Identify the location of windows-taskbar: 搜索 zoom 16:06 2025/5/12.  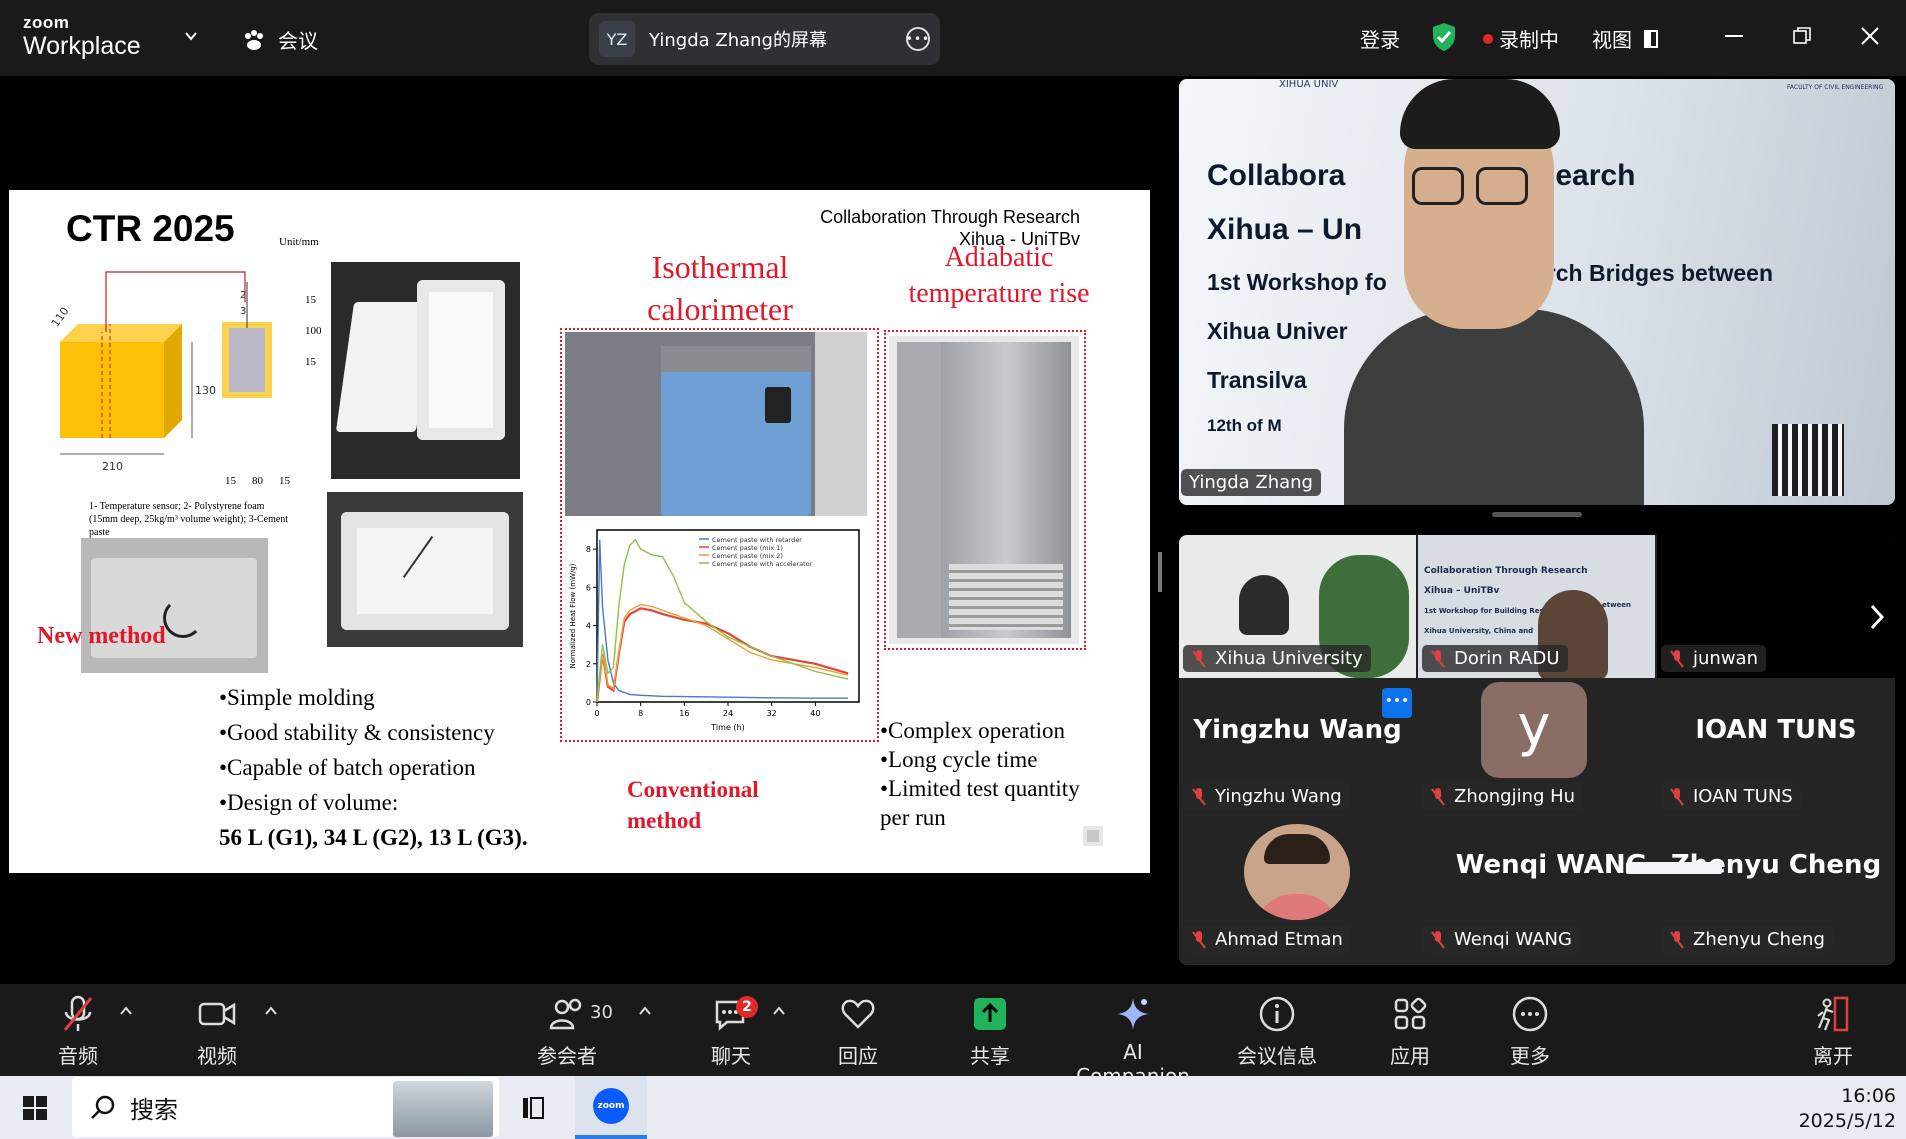
(953, 1107).